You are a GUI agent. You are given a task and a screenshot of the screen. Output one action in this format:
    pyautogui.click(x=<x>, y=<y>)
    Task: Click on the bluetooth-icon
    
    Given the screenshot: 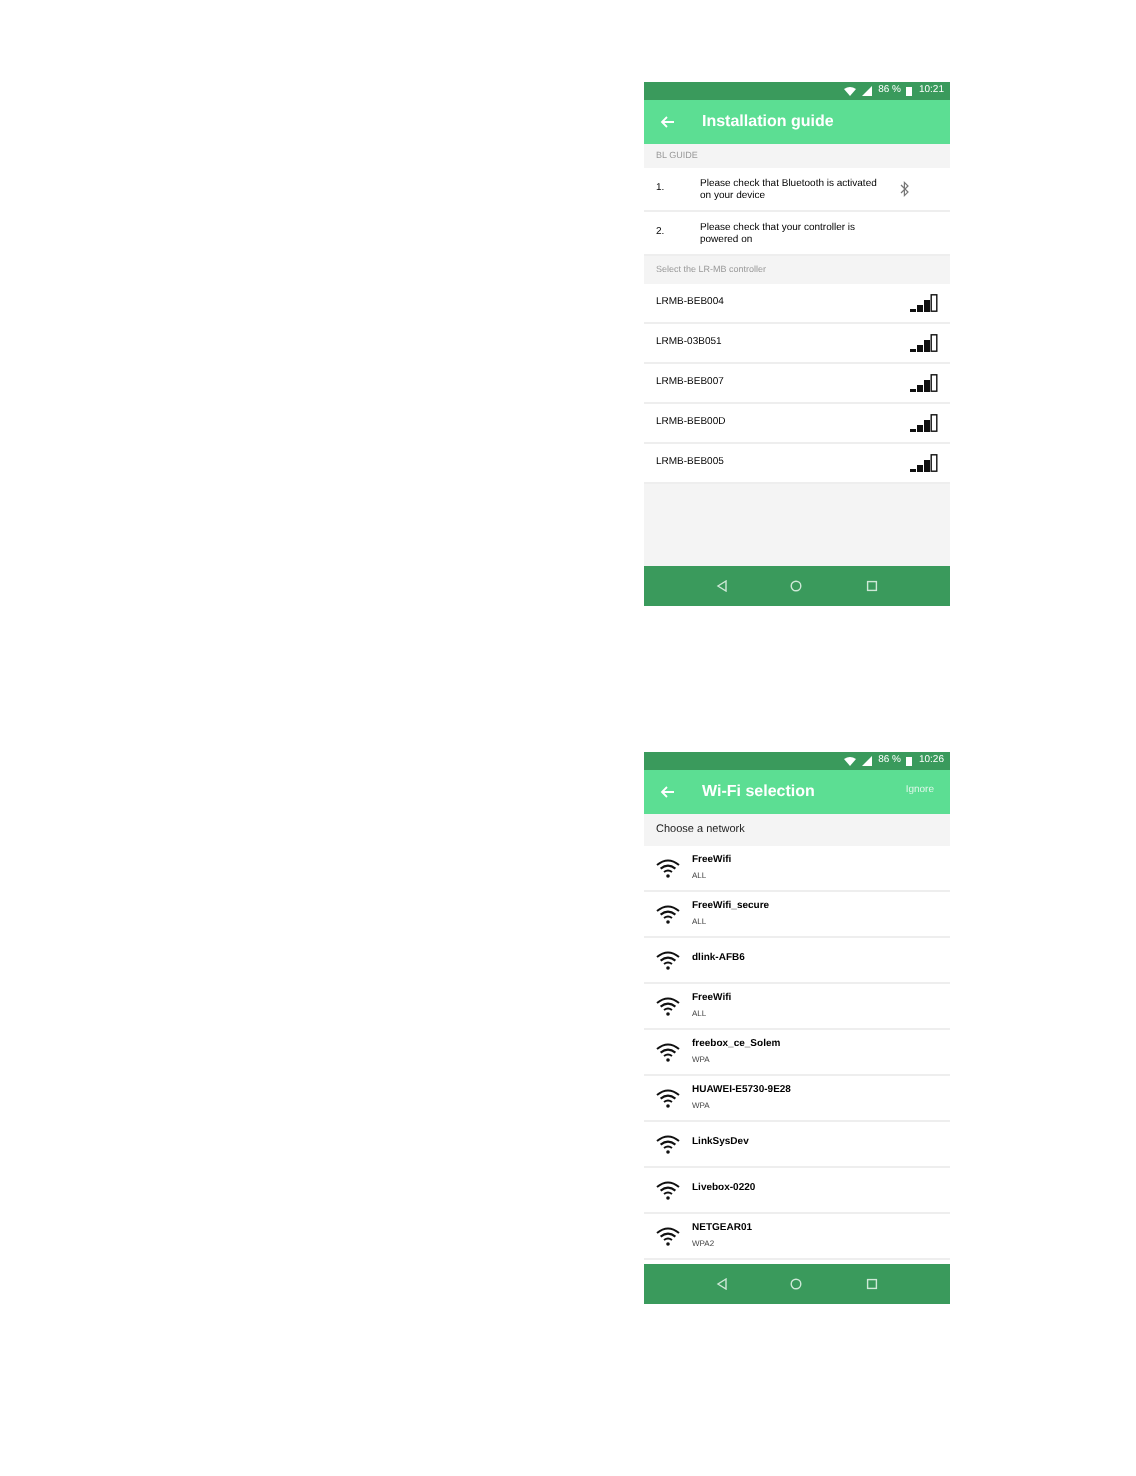 What is the action you would take?
    pyautogui.click(x=905, y=189)
    